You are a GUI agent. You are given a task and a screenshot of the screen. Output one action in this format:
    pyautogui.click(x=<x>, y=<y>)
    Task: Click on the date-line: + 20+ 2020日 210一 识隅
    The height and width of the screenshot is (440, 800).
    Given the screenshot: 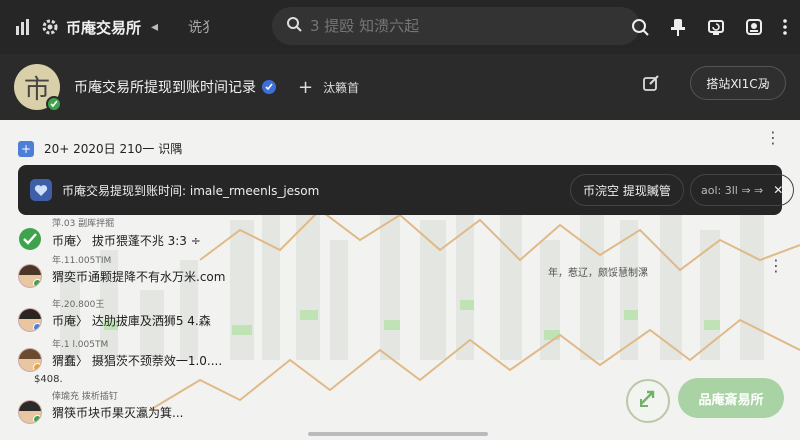 What is the action you would take?
    pyautogui.click(x=100, y=148)
    